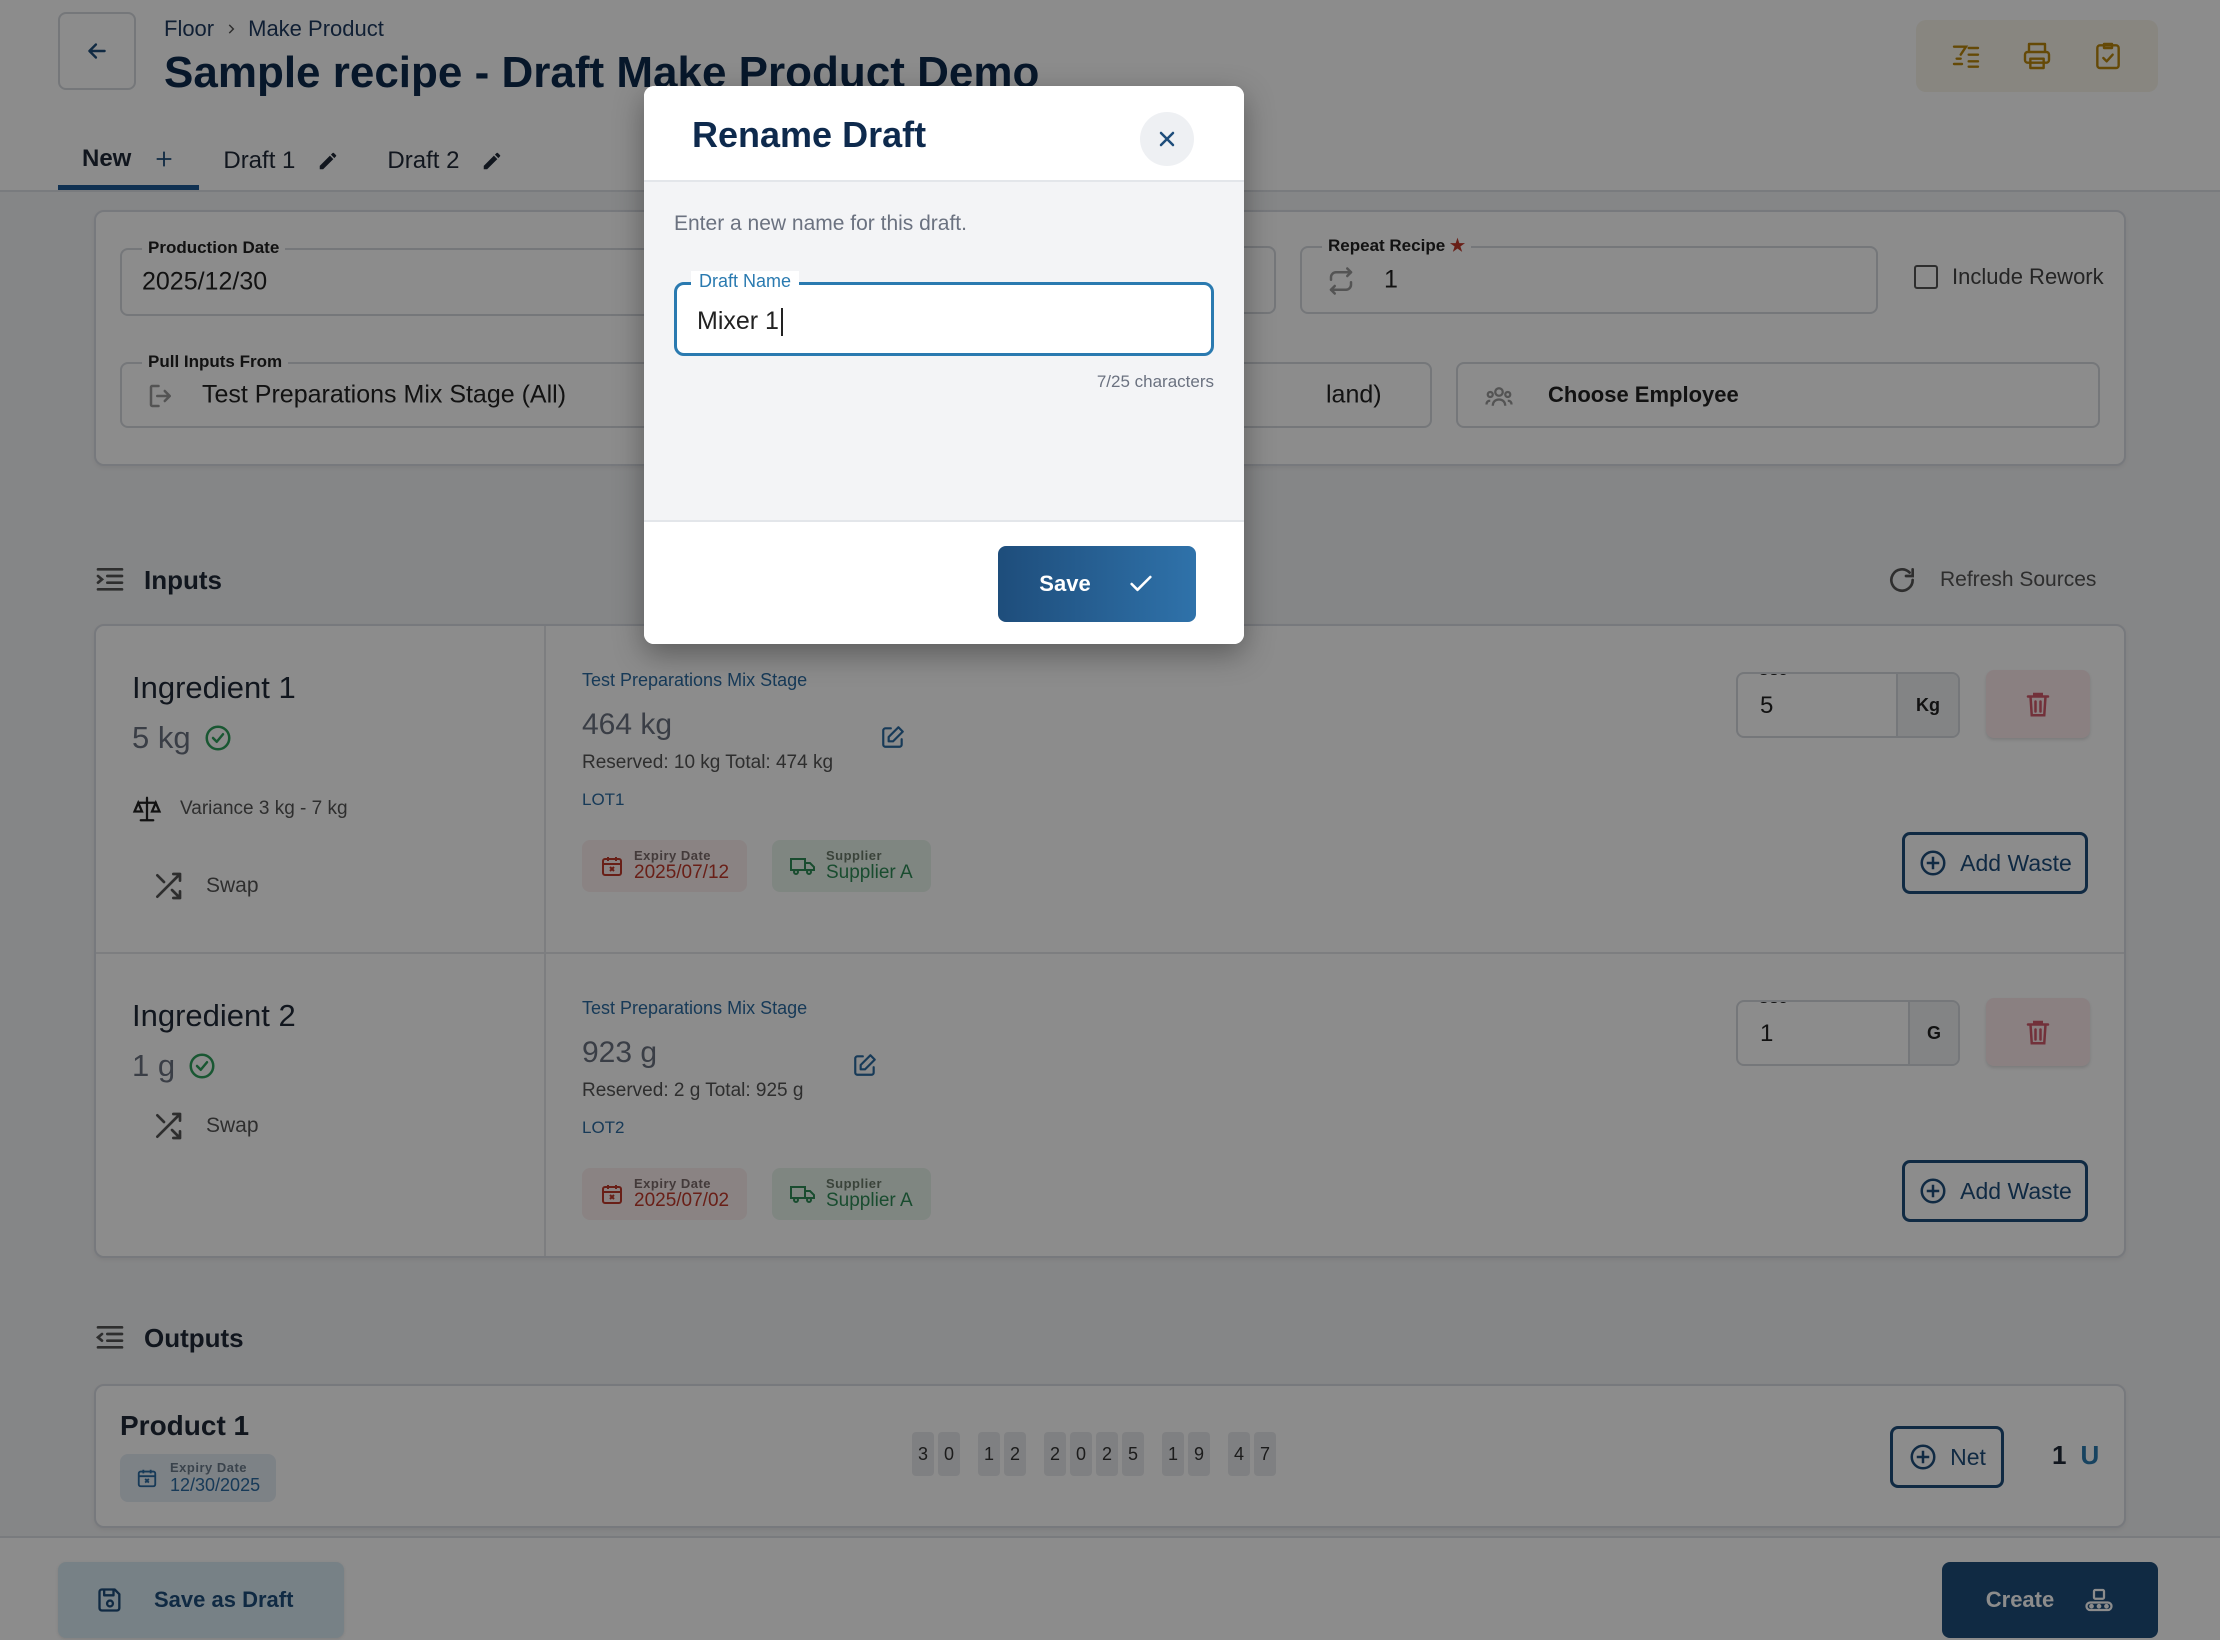 Image resolution: width=2220 pixels, height=1640 pixels. Describe the element at coordinates (1155, 381) in the screenshot. I see `char-counter: 7/25 characters` at that location.